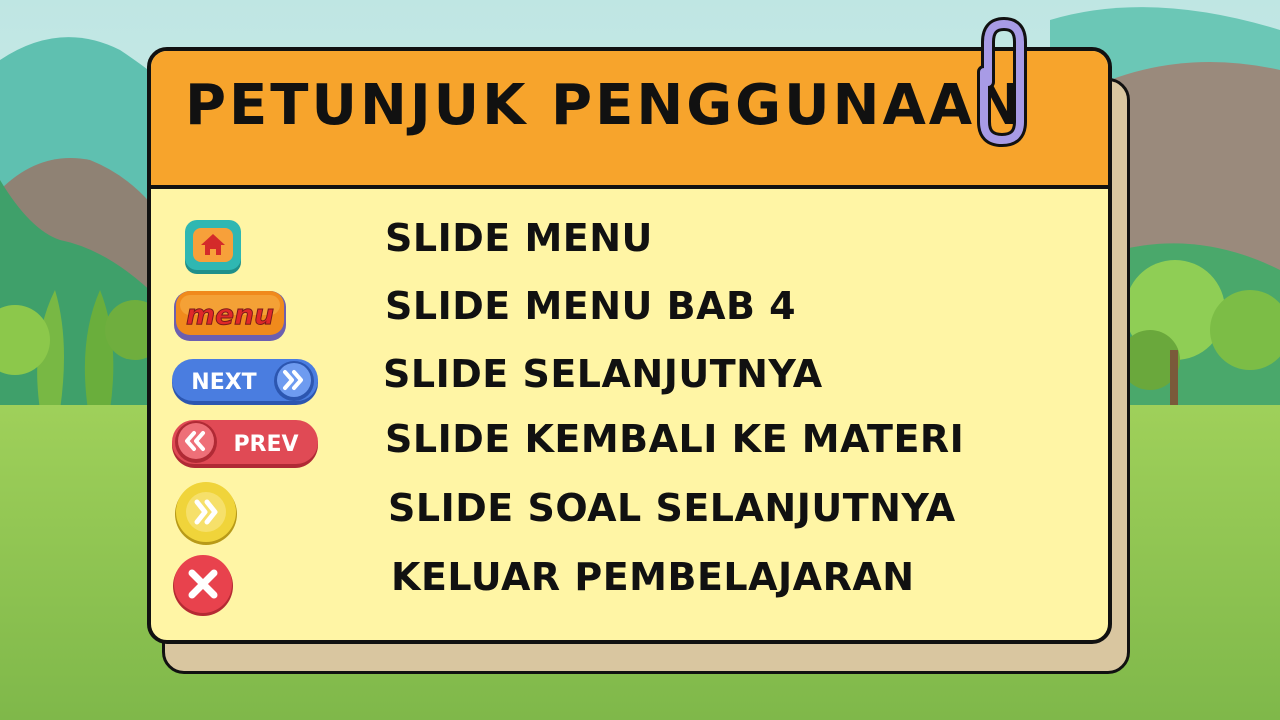 Image resolution: width=1280 pixels, height=720 pixels. I want to click on item-label-keluar-pembelajaran: KELUAR PEMBELAJARAN, so click(653, 577).